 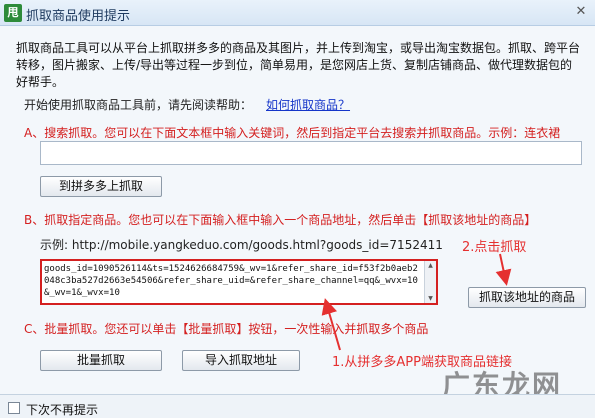 I want to click on section-c-heading: C、批量抓取。您还可以单击【批量抓取】按钮，一次性输入并抓取多个商品, so click(x=226, y=329).